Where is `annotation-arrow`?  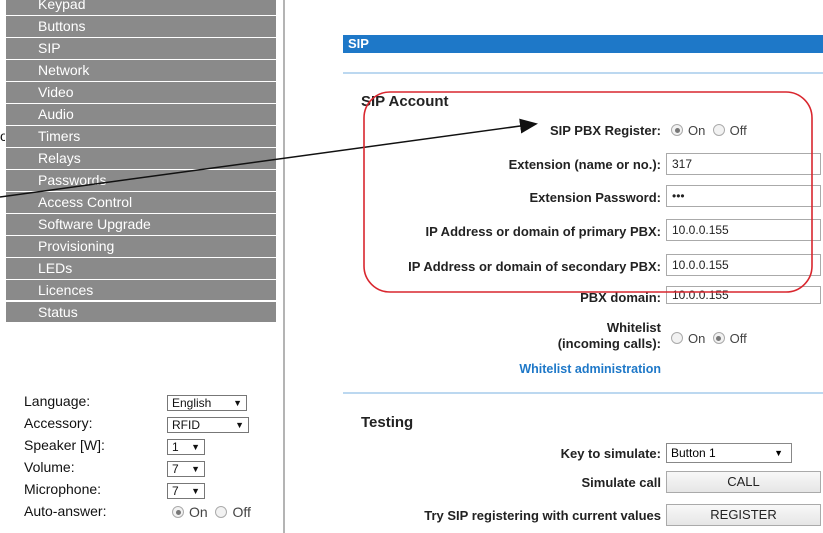 annotation-arrow is located at coordinates (269, 158).